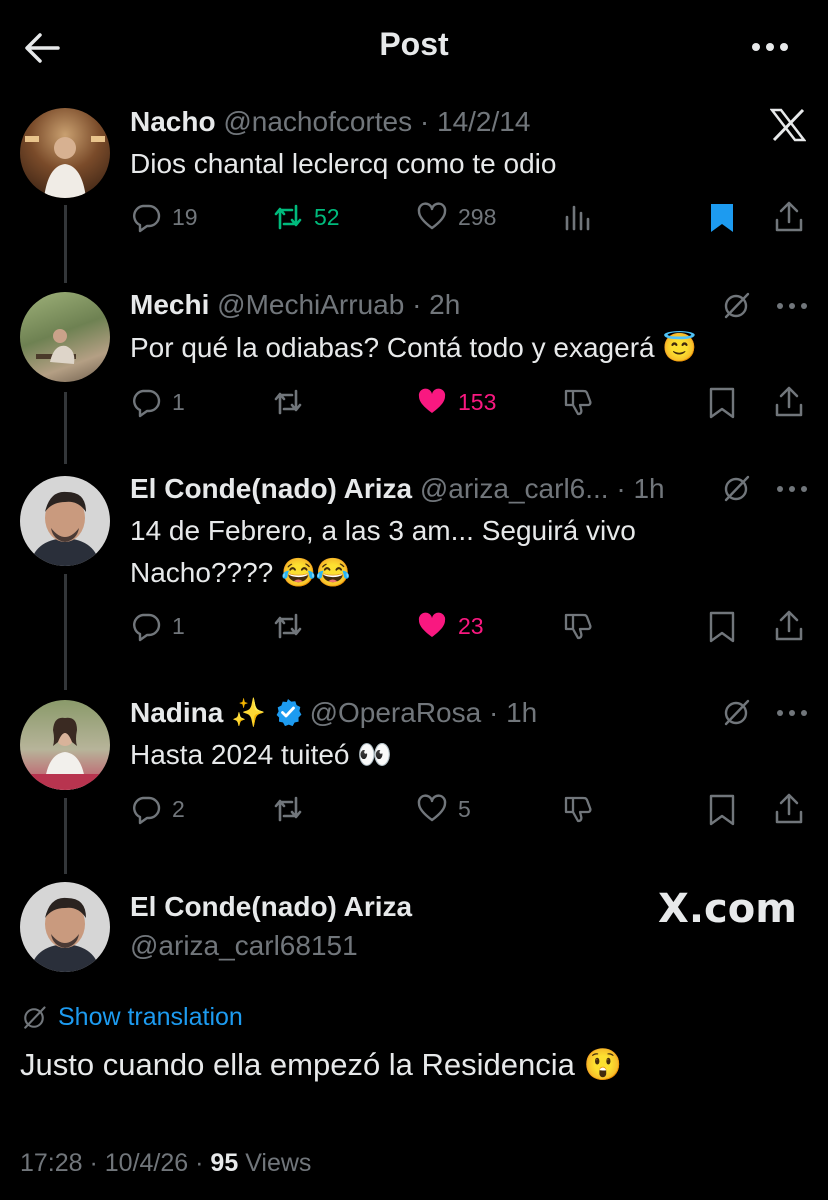 The height and width of the screenshot is (1200, 828). What do you see at coordinates (249, 712) in the screenshot?
I see `sparkles-emoji: ✨` at bounding box center [249, 712].